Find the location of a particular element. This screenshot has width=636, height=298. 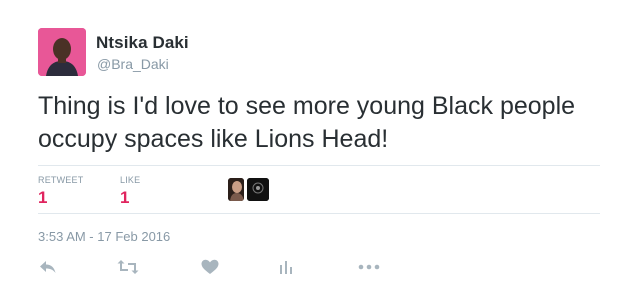

reply-icon is located at coordinates (48, 267).